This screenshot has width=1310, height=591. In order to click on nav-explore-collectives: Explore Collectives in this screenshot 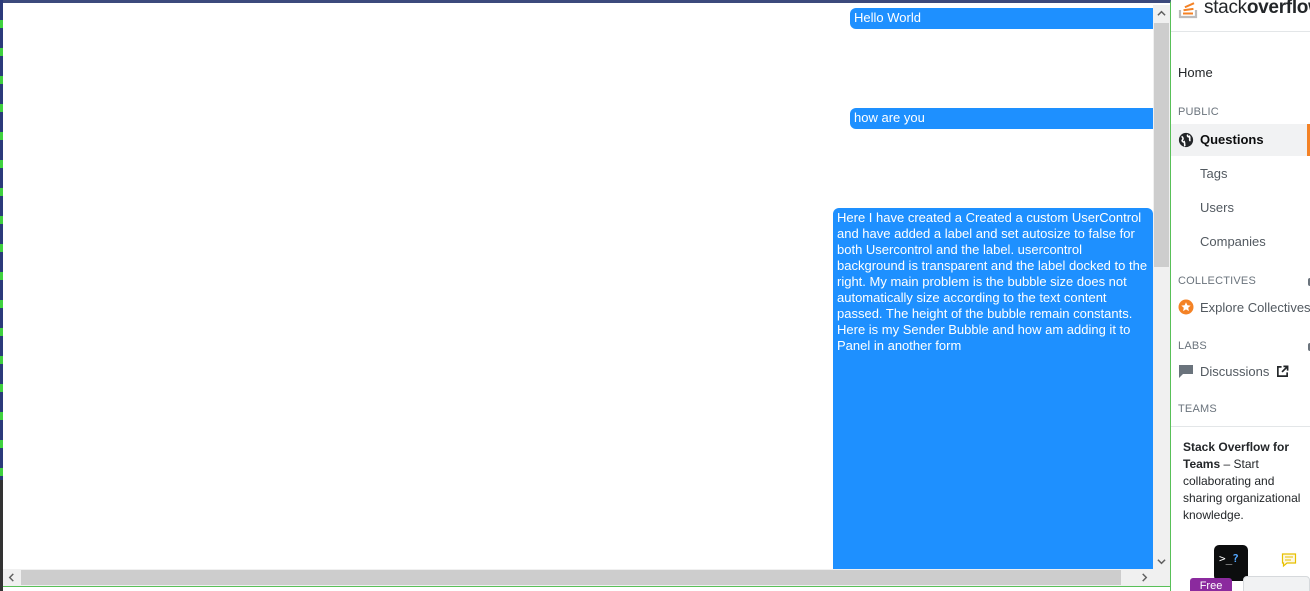, I will do `click(1244, 307)`.